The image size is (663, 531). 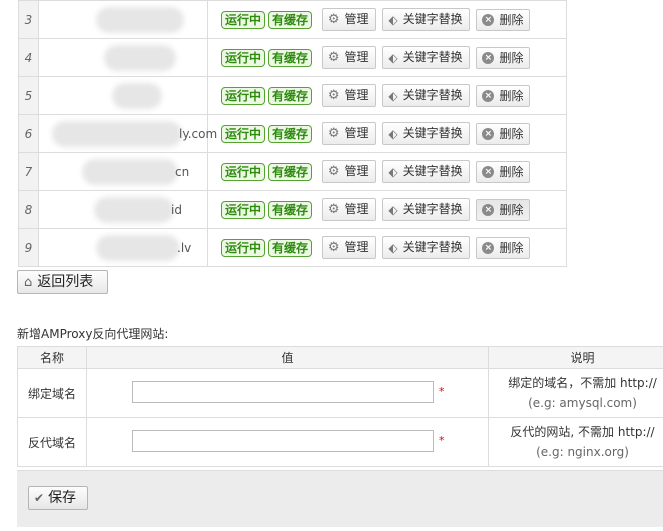 What do you see at coordinates (52, 442) in the screenshot?
I see `proxy-domain-label: 反代域名` at bounding box center [52, 442].